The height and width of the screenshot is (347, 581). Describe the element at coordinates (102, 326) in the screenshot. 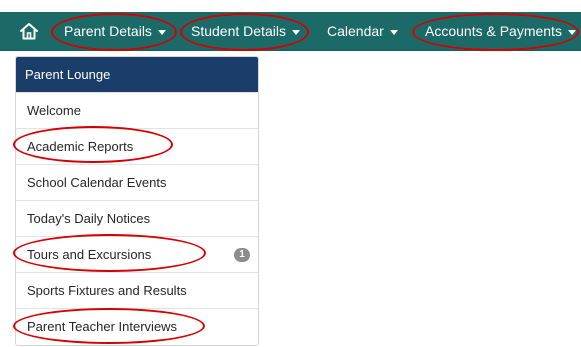

I see `sidebar-item-label: Parent Teacher Interviews` at that location.